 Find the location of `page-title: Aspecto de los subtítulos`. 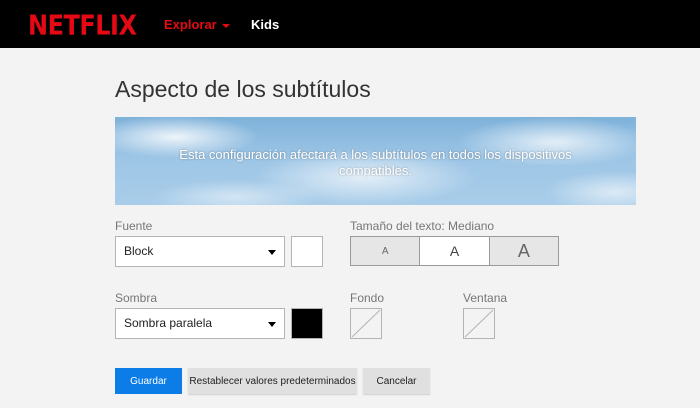

page-title: Aspecto de los subtítulos is located at coordinates (243, 89).